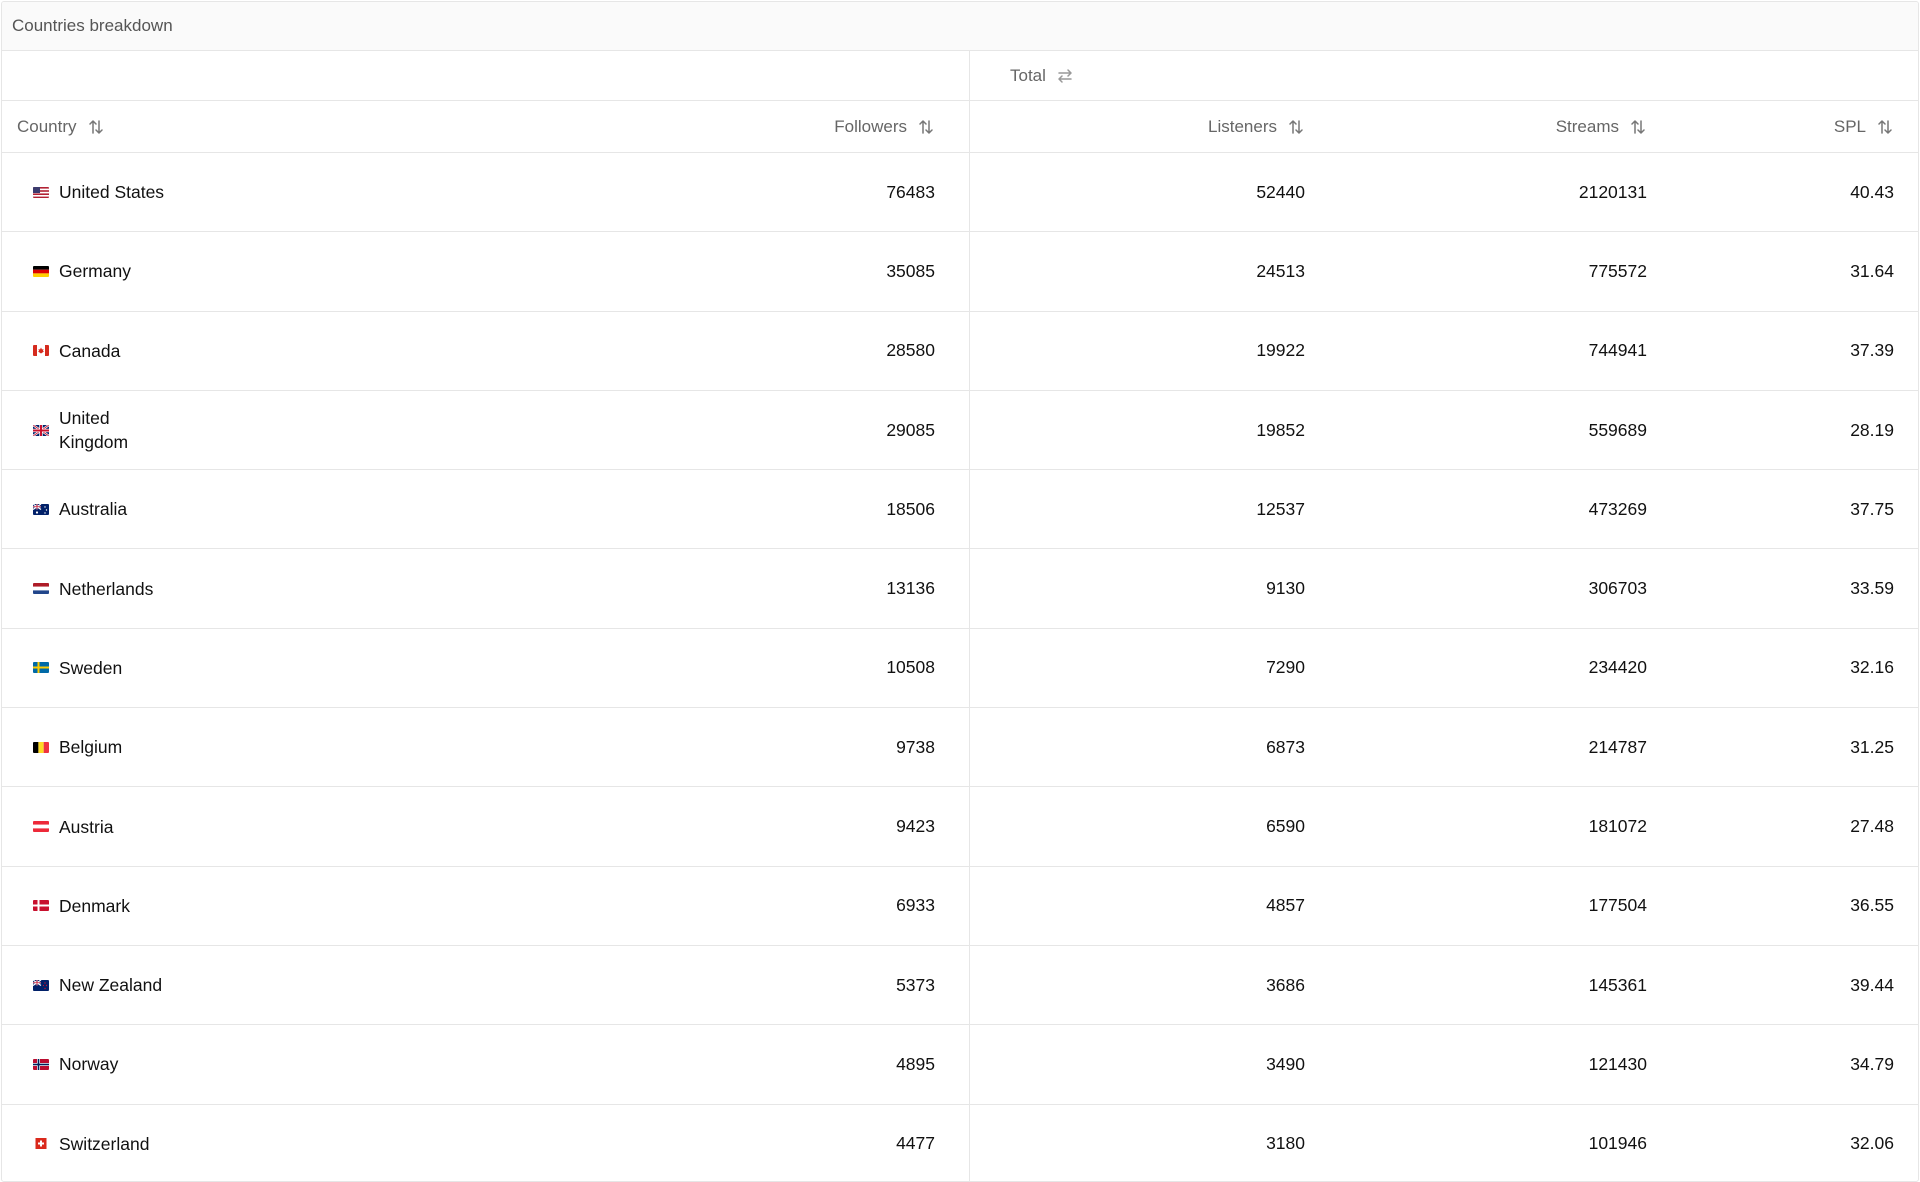  Describe the element at coordinates (1280, 270) in the screenshot. I see `listeners-cell: 24513` at that location.